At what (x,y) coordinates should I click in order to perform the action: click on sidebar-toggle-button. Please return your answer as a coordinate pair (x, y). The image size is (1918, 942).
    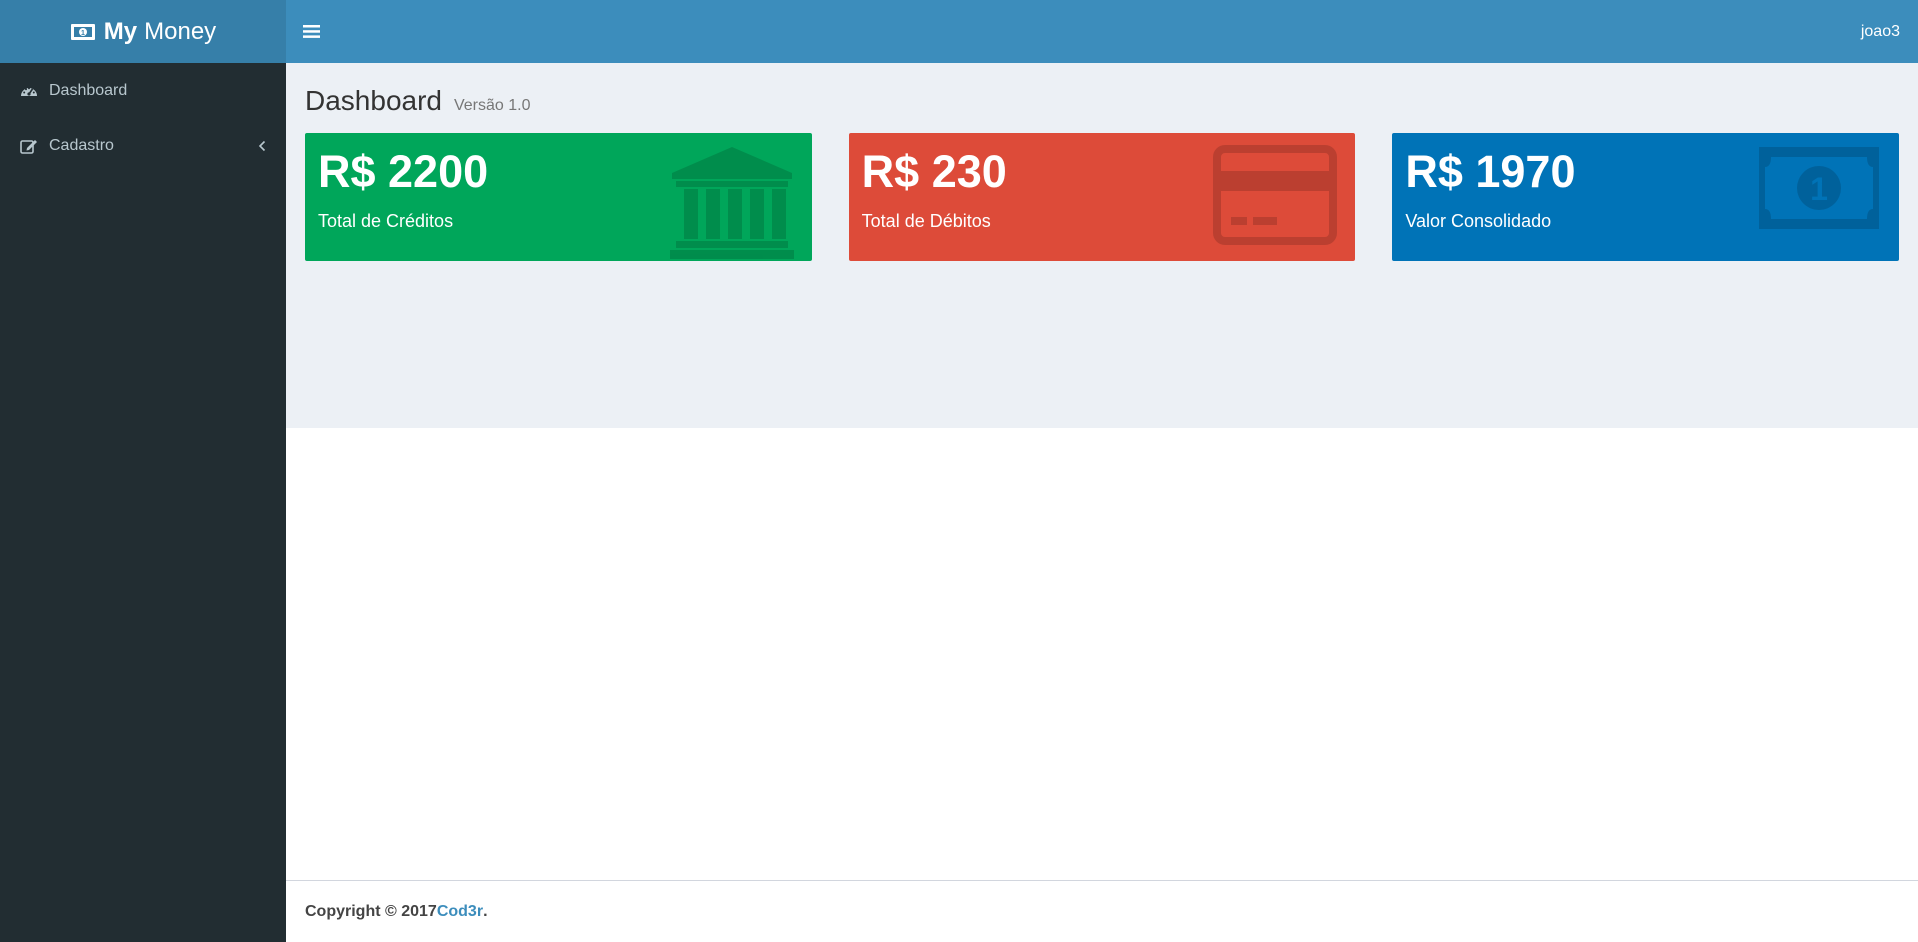
    Looking at the image, I should click on (311, 31).